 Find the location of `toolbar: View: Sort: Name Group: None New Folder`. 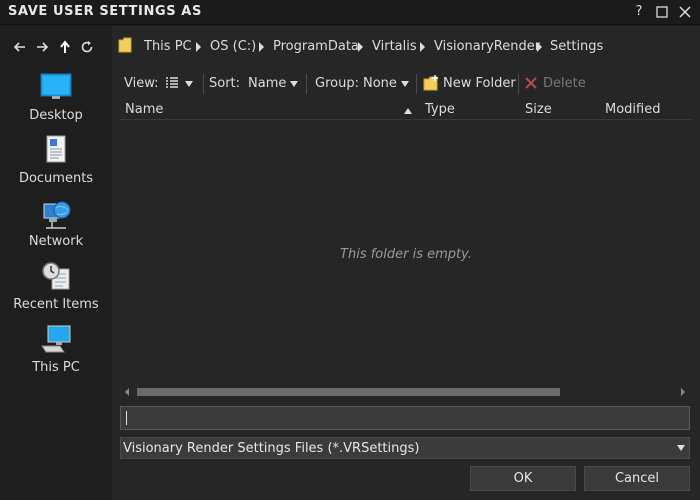

toolbar: View: Sort: Name Group: None New Folder is located at coordinates (406, 84).